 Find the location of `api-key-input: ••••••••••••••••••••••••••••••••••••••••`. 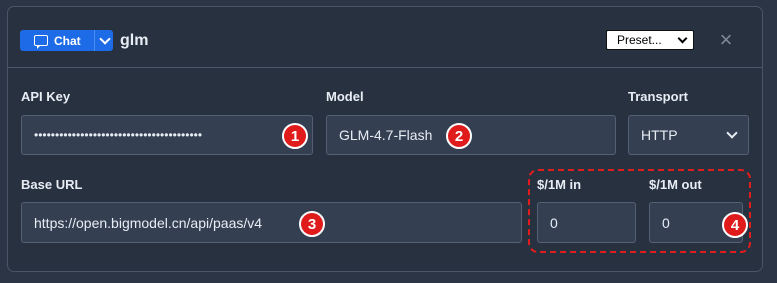

api-key-input: •••••••••••••••••••••••••••••••••••••••• is located at coordinates (167, 135).